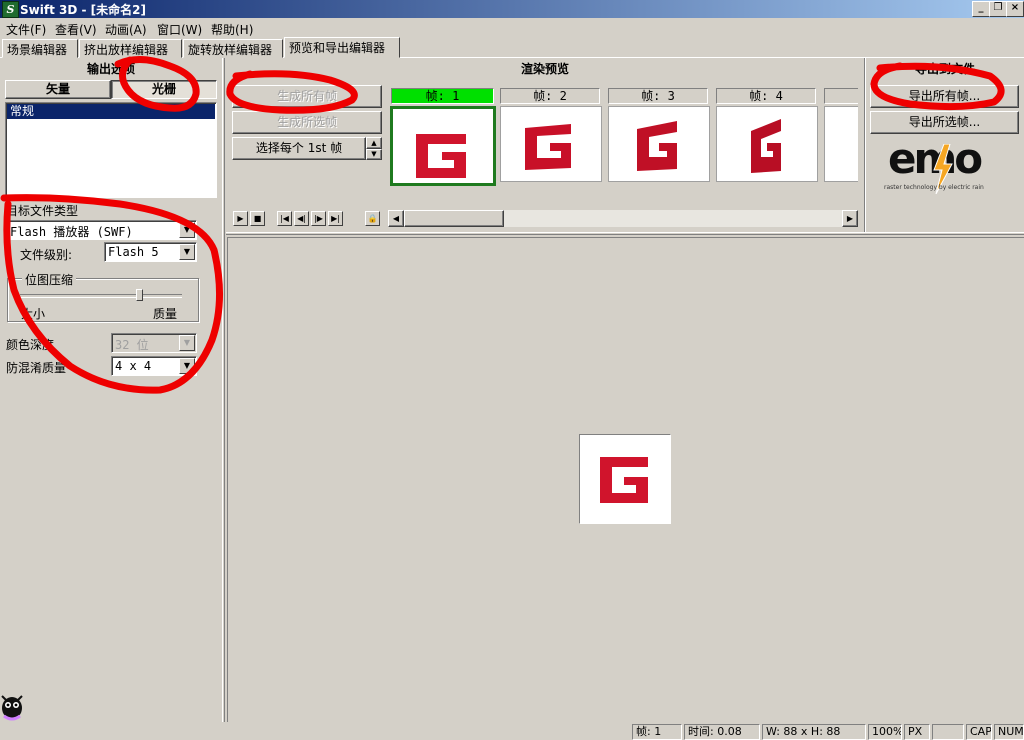 This screenshot has height=740, width=1024. Describe the element at coordinates (623, 218) in the screenshot. I see `frame-strip-scrollbar: ◀ ▶` at that location.